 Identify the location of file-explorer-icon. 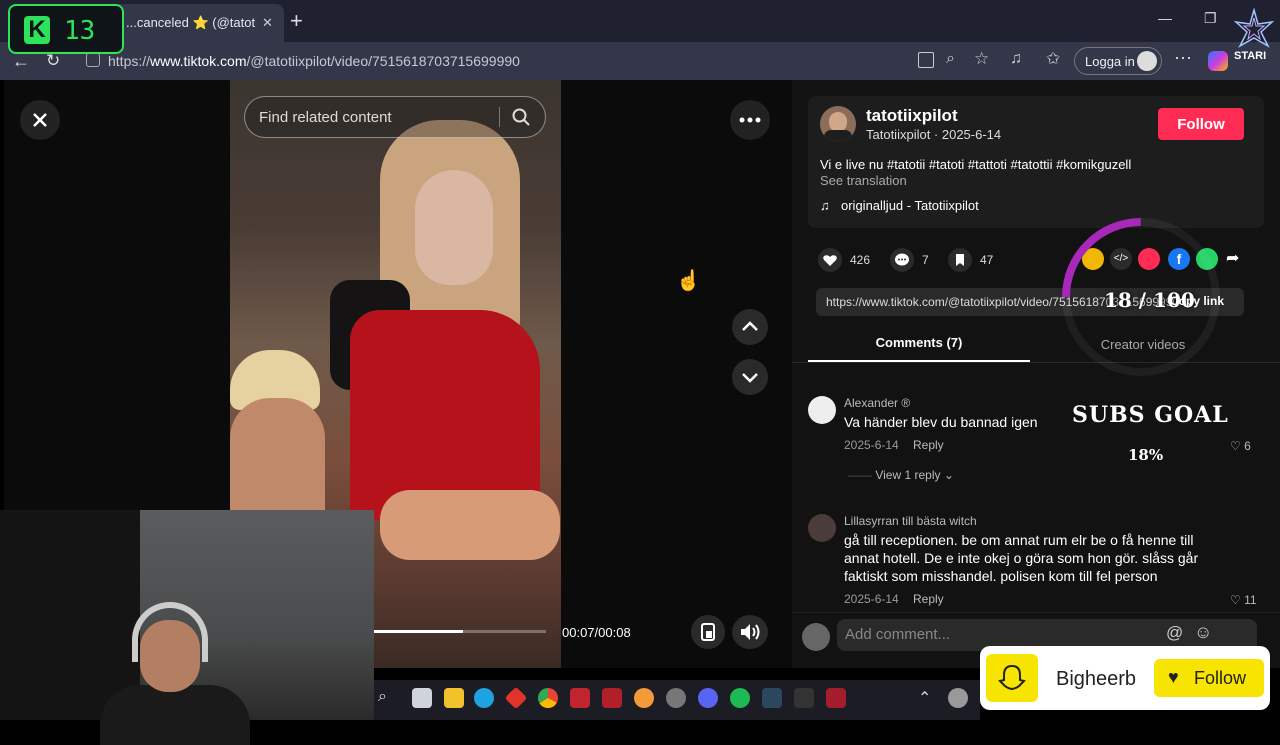
(454, 698).